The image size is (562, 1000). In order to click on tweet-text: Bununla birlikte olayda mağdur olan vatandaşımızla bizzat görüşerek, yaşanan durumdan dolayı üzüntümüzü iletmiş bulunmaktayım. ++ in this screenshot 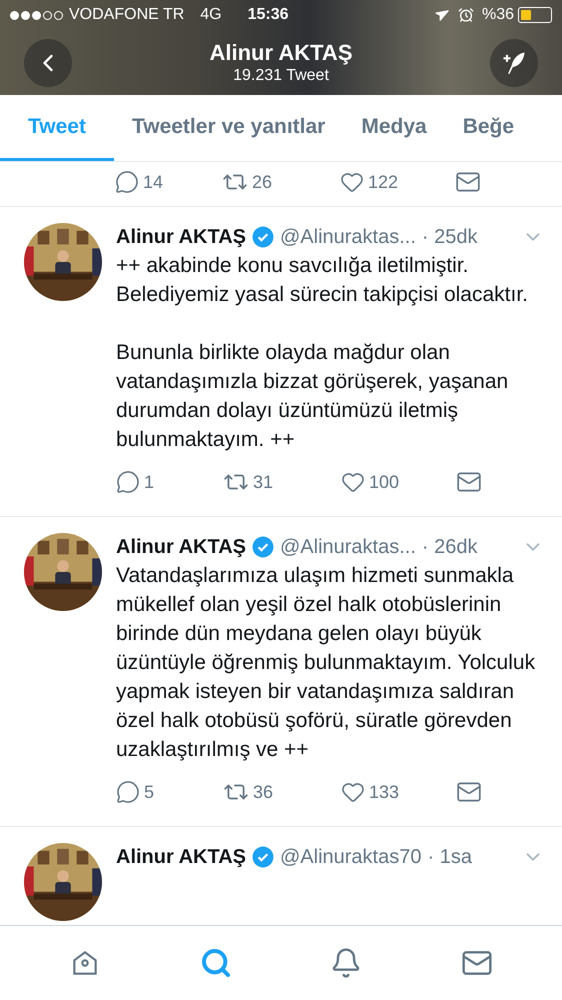, I will do `click(313, 396)`.